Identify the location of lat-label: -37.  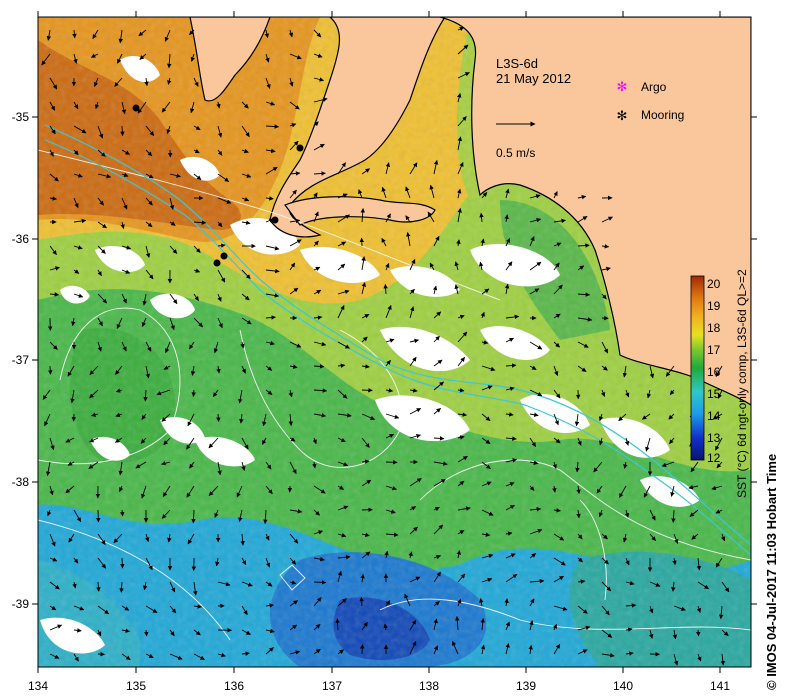
(21, 360).